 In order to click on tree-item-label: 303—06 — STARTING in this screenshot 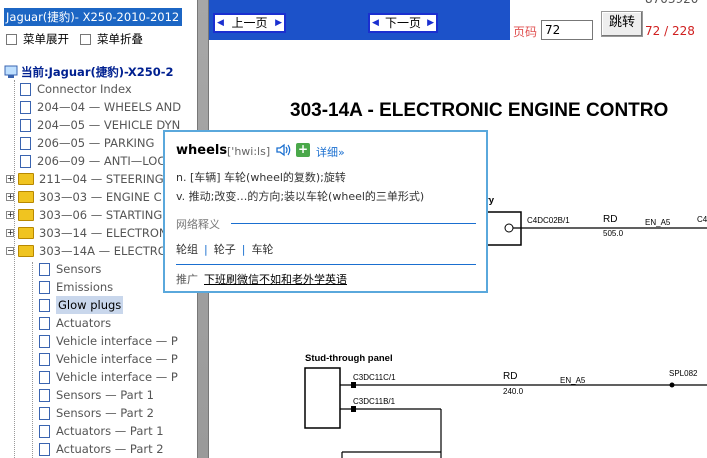, I will do `click(101, 215)`.